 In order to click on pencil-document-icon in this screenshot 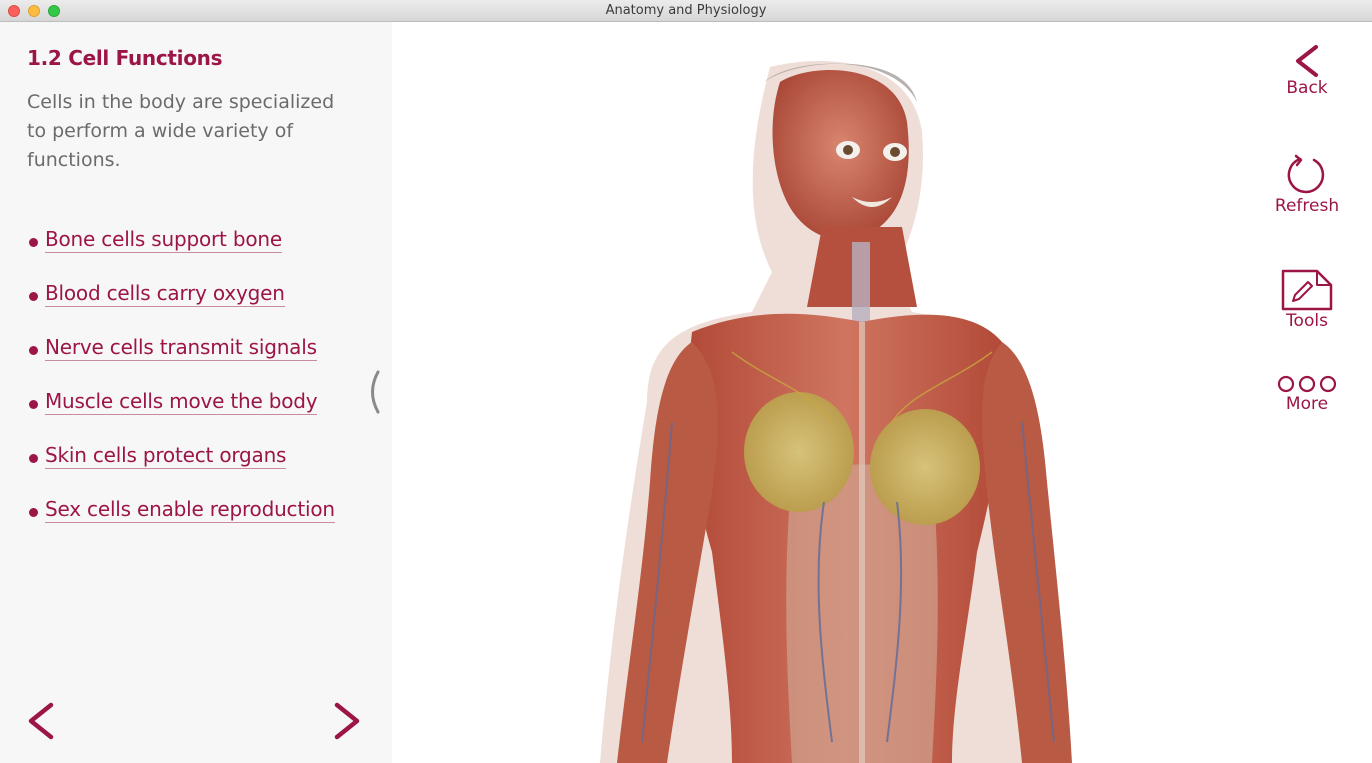, I will do `click(1307, 290)`.